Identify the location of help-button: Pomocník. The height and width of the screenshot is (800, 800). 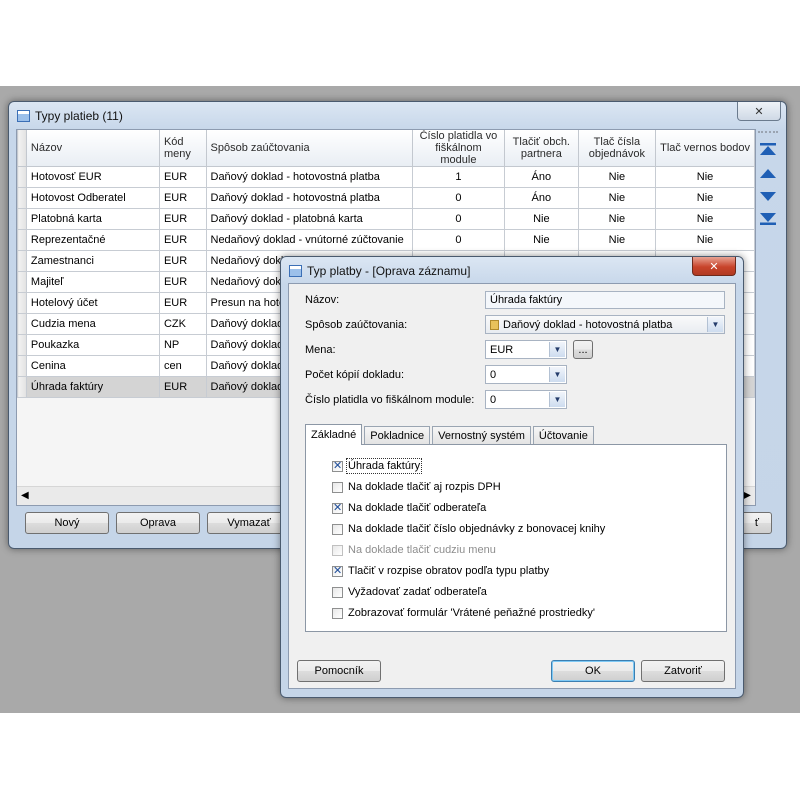
(339, 671).